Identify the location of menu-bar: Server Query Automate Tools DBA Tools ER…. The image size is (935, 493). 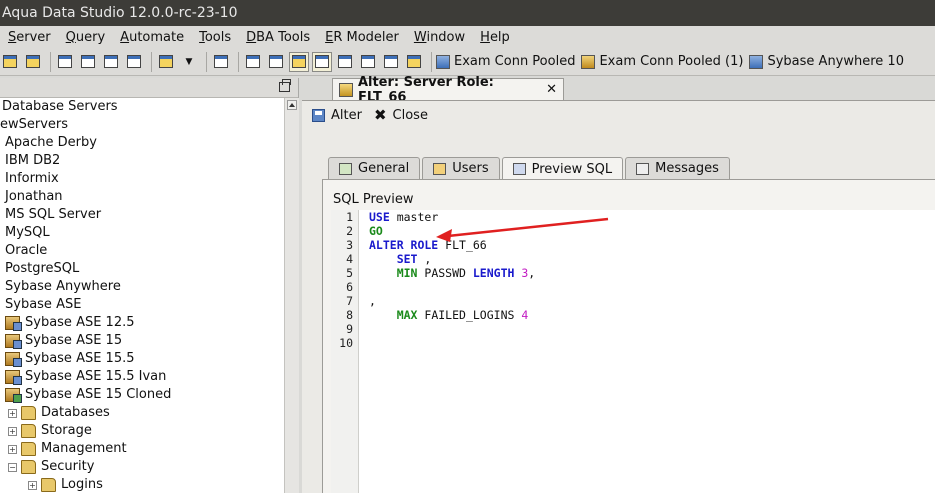
(467, 37).